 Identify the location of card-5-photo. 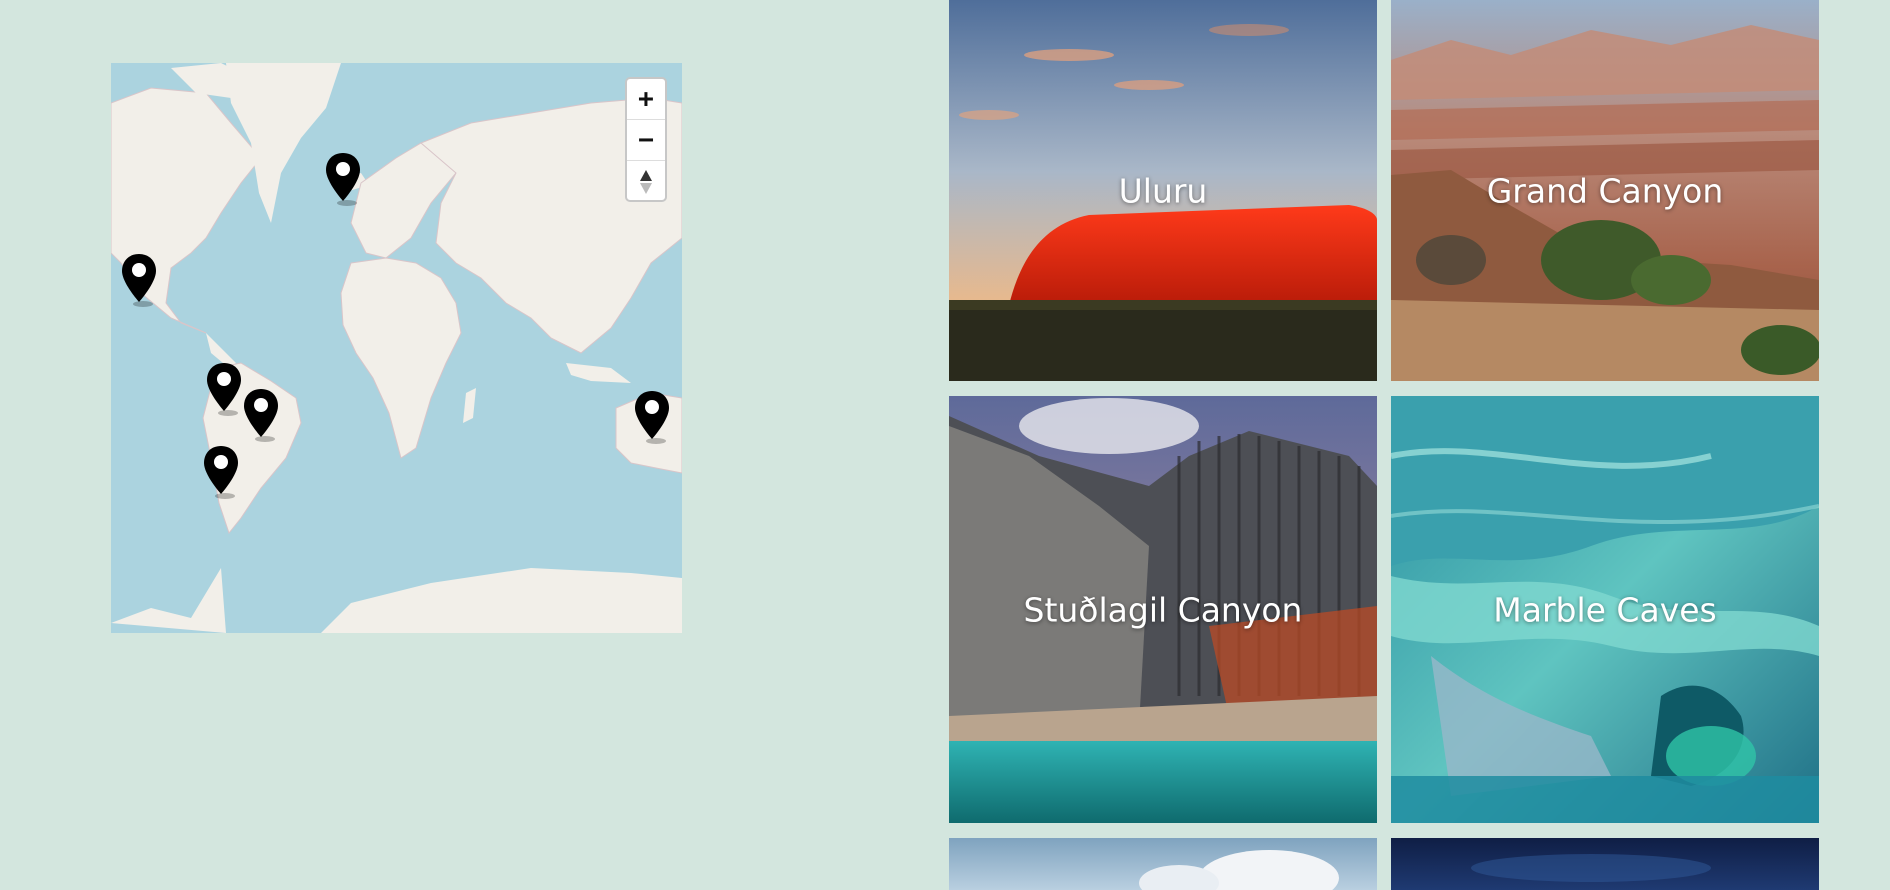
(1163, 864).